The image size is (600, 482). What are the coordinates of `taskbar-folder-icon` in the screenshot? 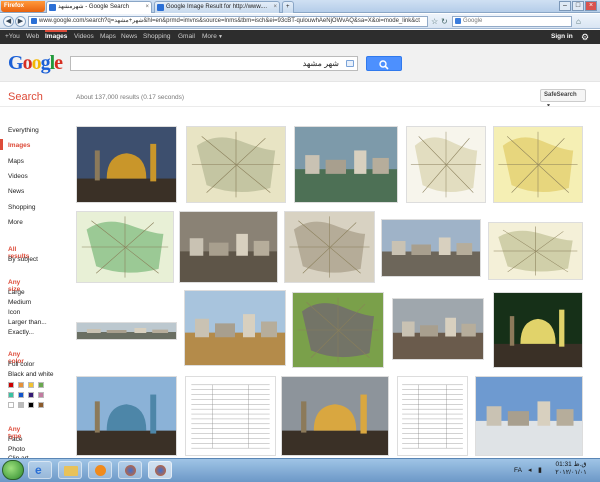 It's located at (70, 470).